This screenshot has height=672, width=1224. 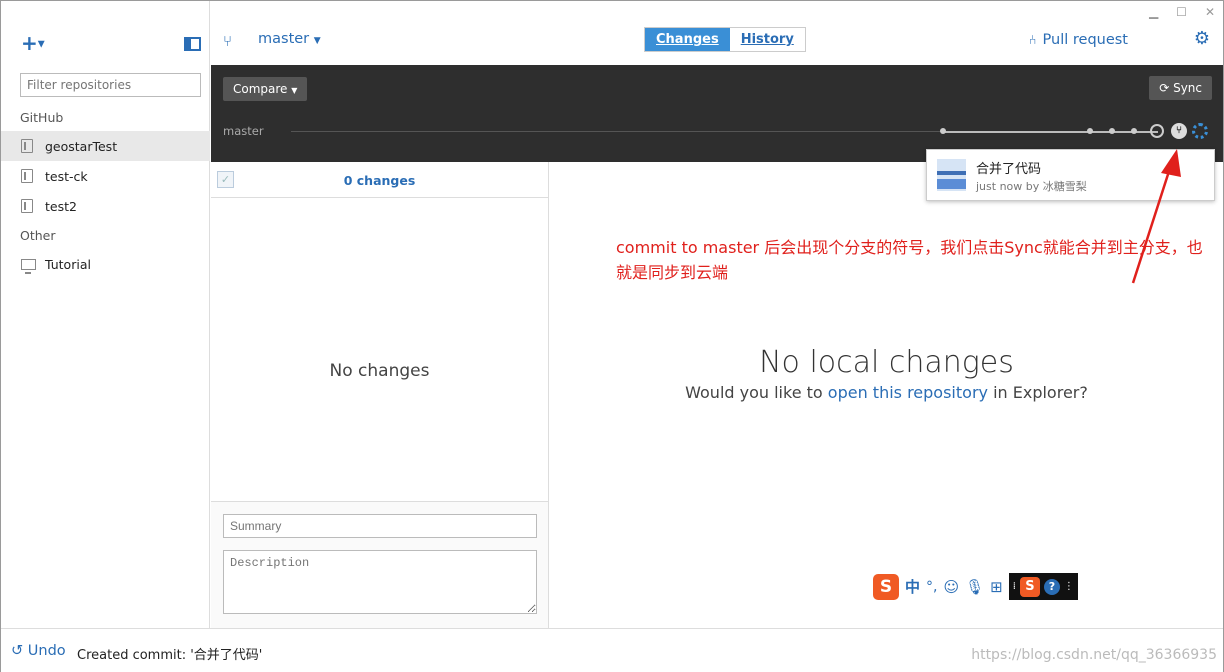 I want to click on microphone-icon: 🎙, so click(x=974, y=587).